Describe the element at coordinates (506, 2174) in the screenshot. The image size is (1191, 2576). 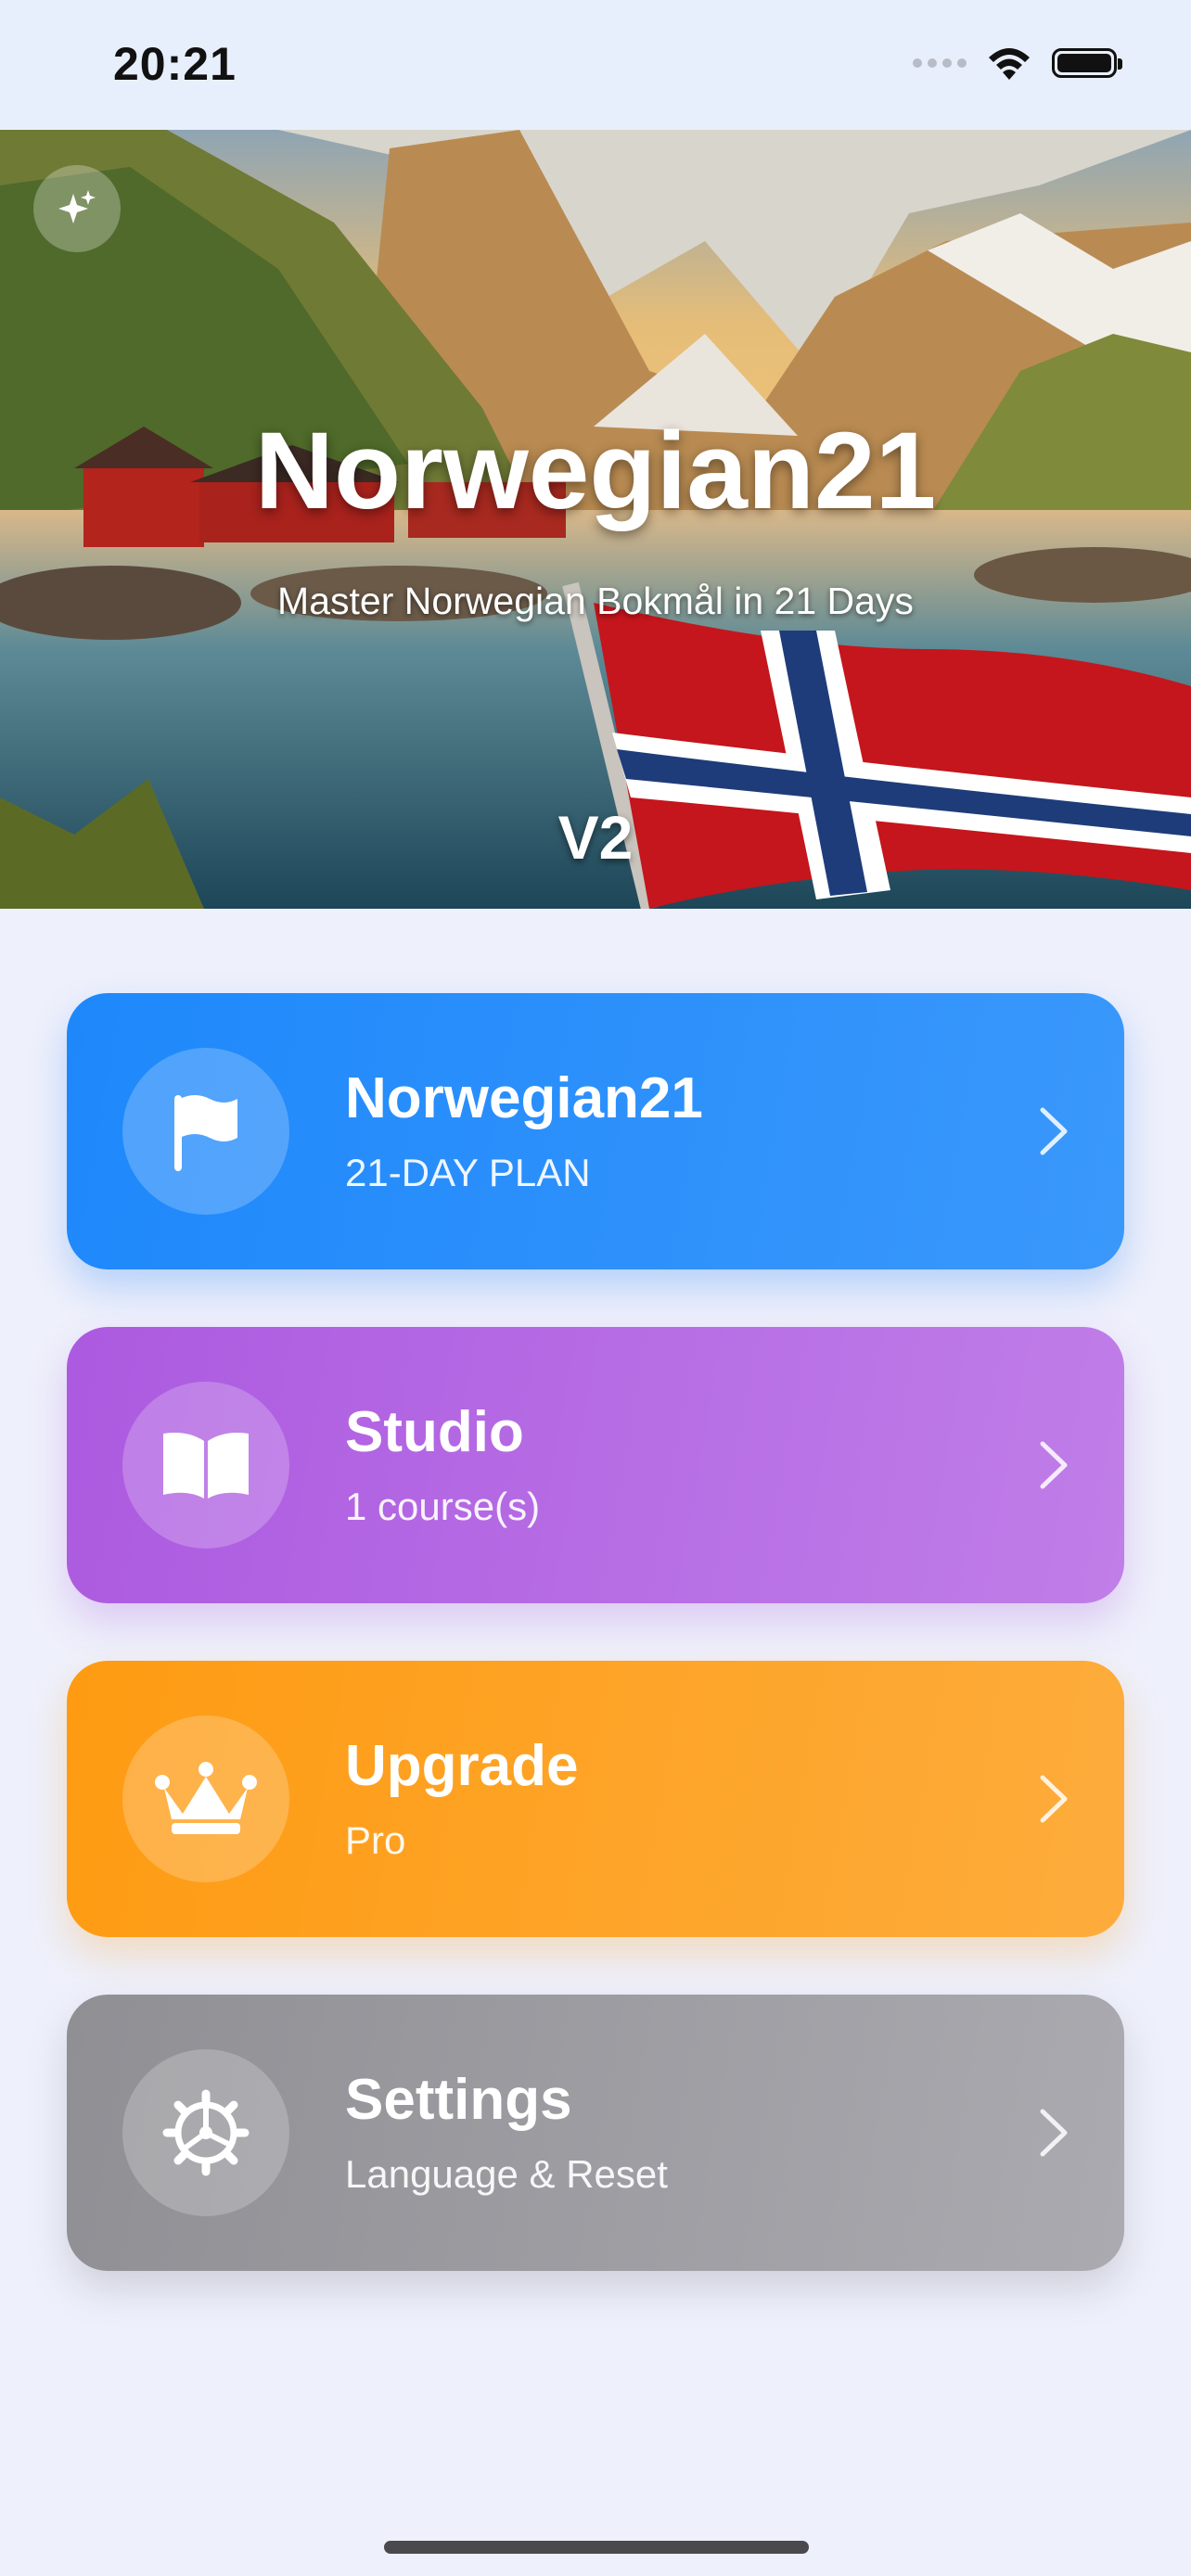
I see `settings-card-subtitle: Language & Reset` at that location.